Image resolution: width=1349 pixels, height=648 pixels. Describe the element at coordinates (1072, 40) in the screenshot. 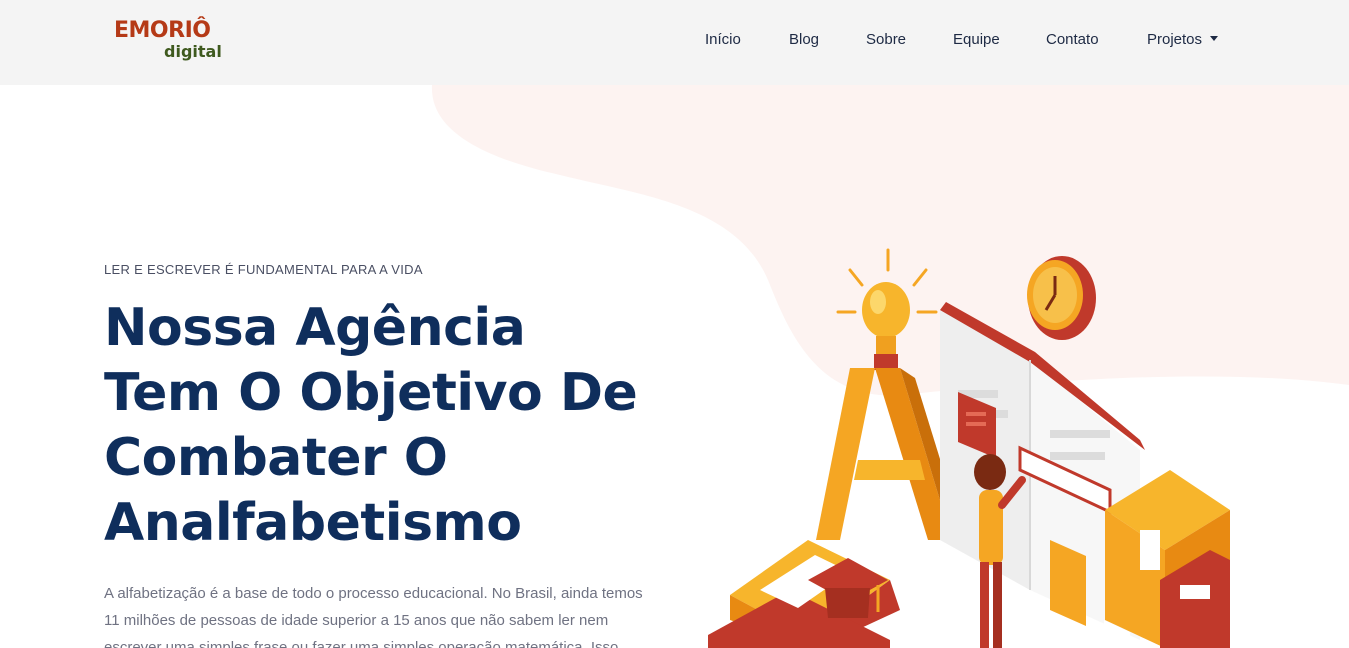

I see `nav-link-contato: Contato` at that location.